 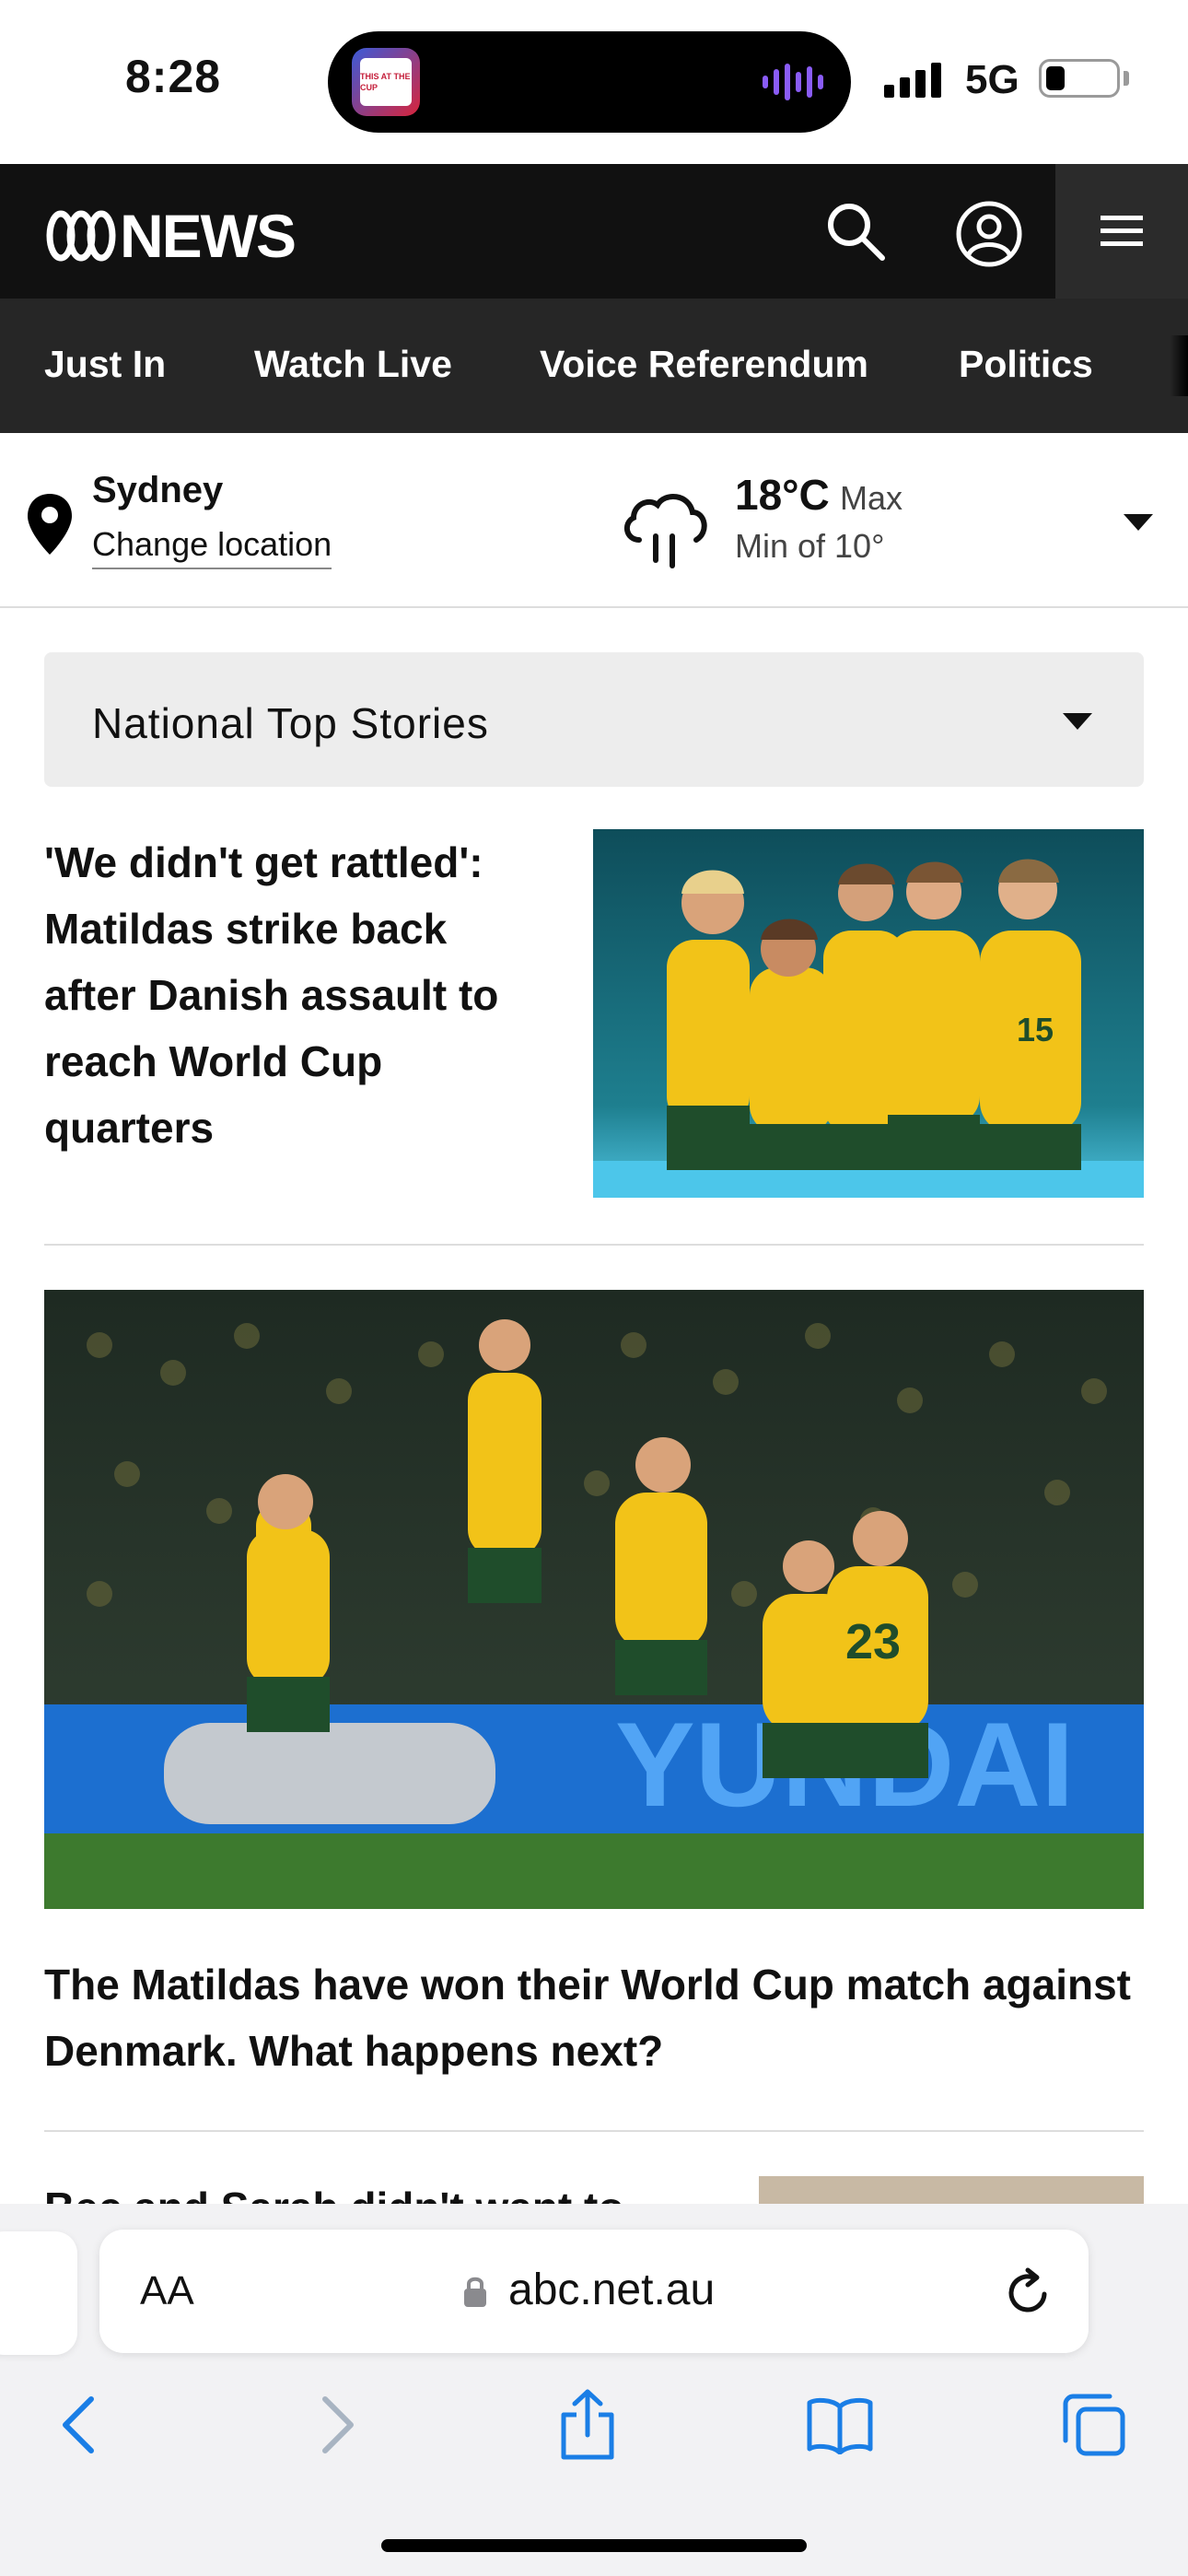 I want to click on weather-expand-icon, so click(x=1138, y=522).